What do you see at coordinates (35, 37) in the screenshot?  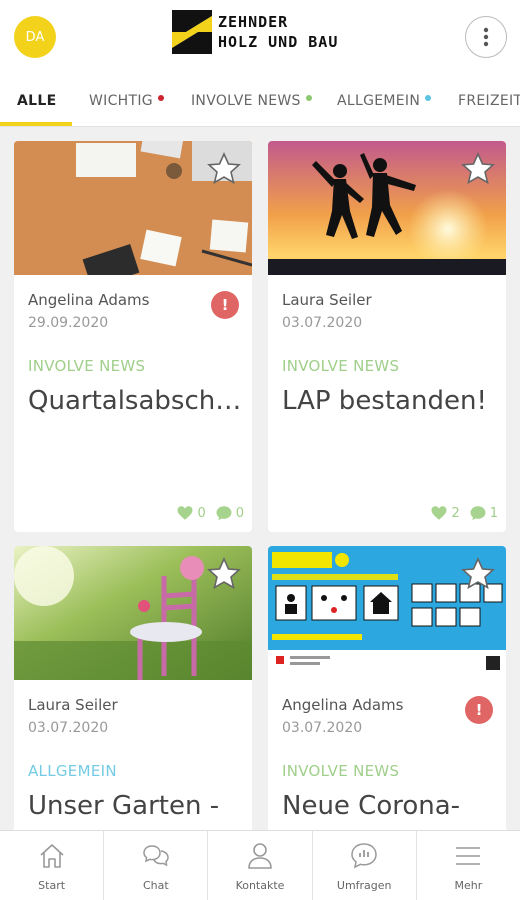 I see `user-avatar: DA` at bounding box center [35, 37].